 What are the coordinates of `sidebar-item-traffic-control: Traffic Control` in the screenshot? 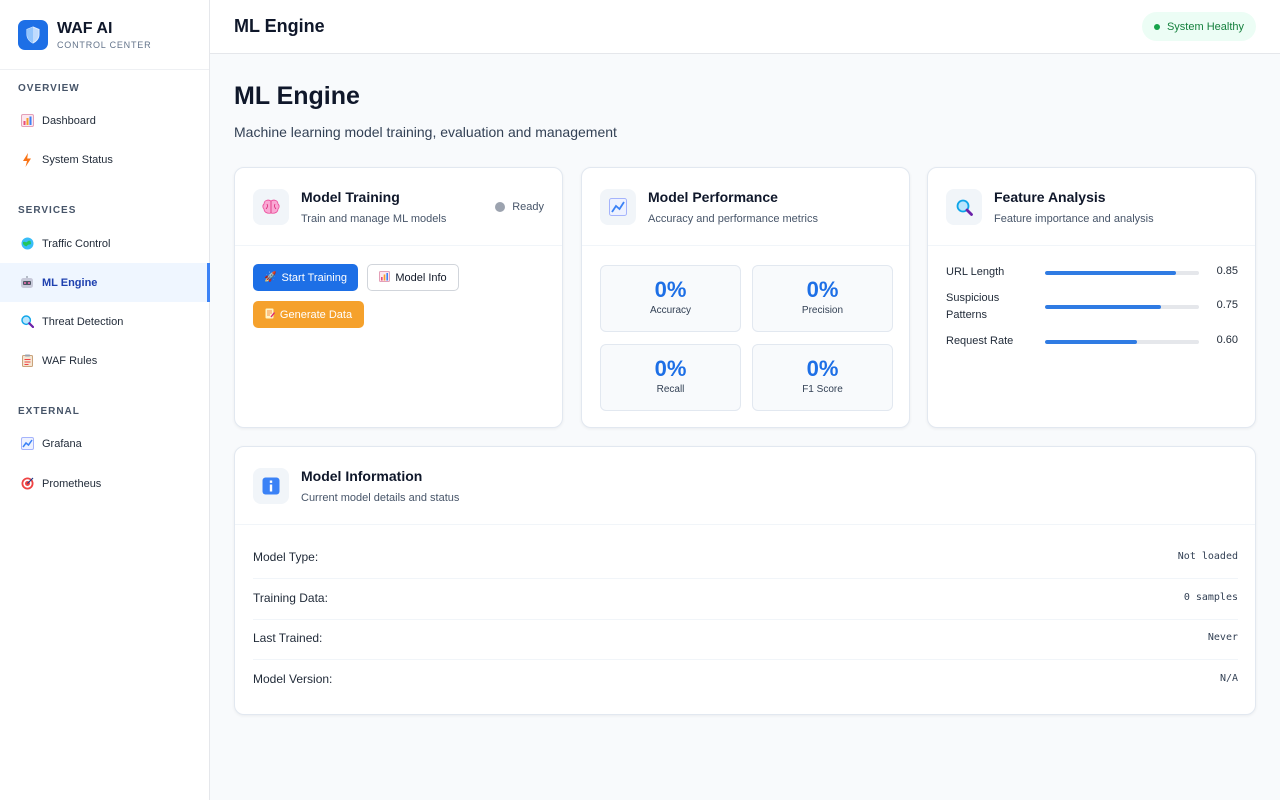 It's located at (105, 243).